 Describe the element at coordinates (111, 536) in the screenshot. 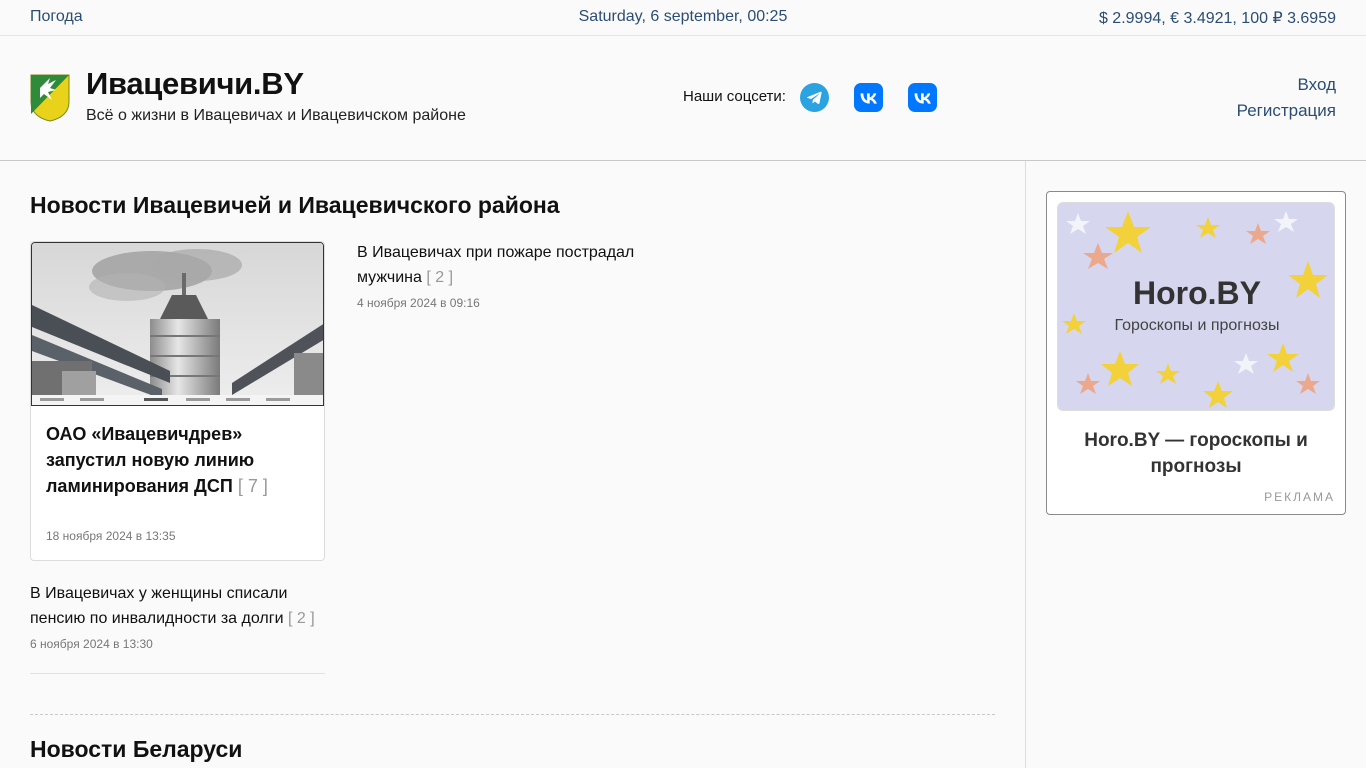

I see `featured-news-date: 18 ноября 2024 в 13:35` at that location.